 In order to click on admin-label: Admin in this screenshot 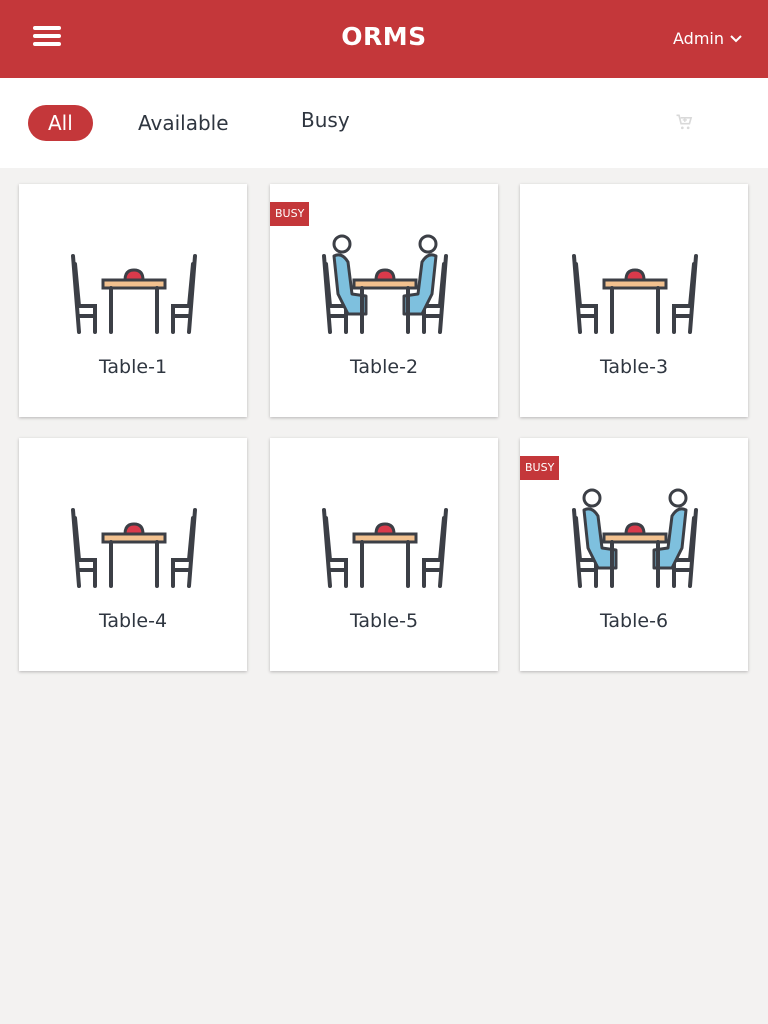, I will do `click(698, 38)`.